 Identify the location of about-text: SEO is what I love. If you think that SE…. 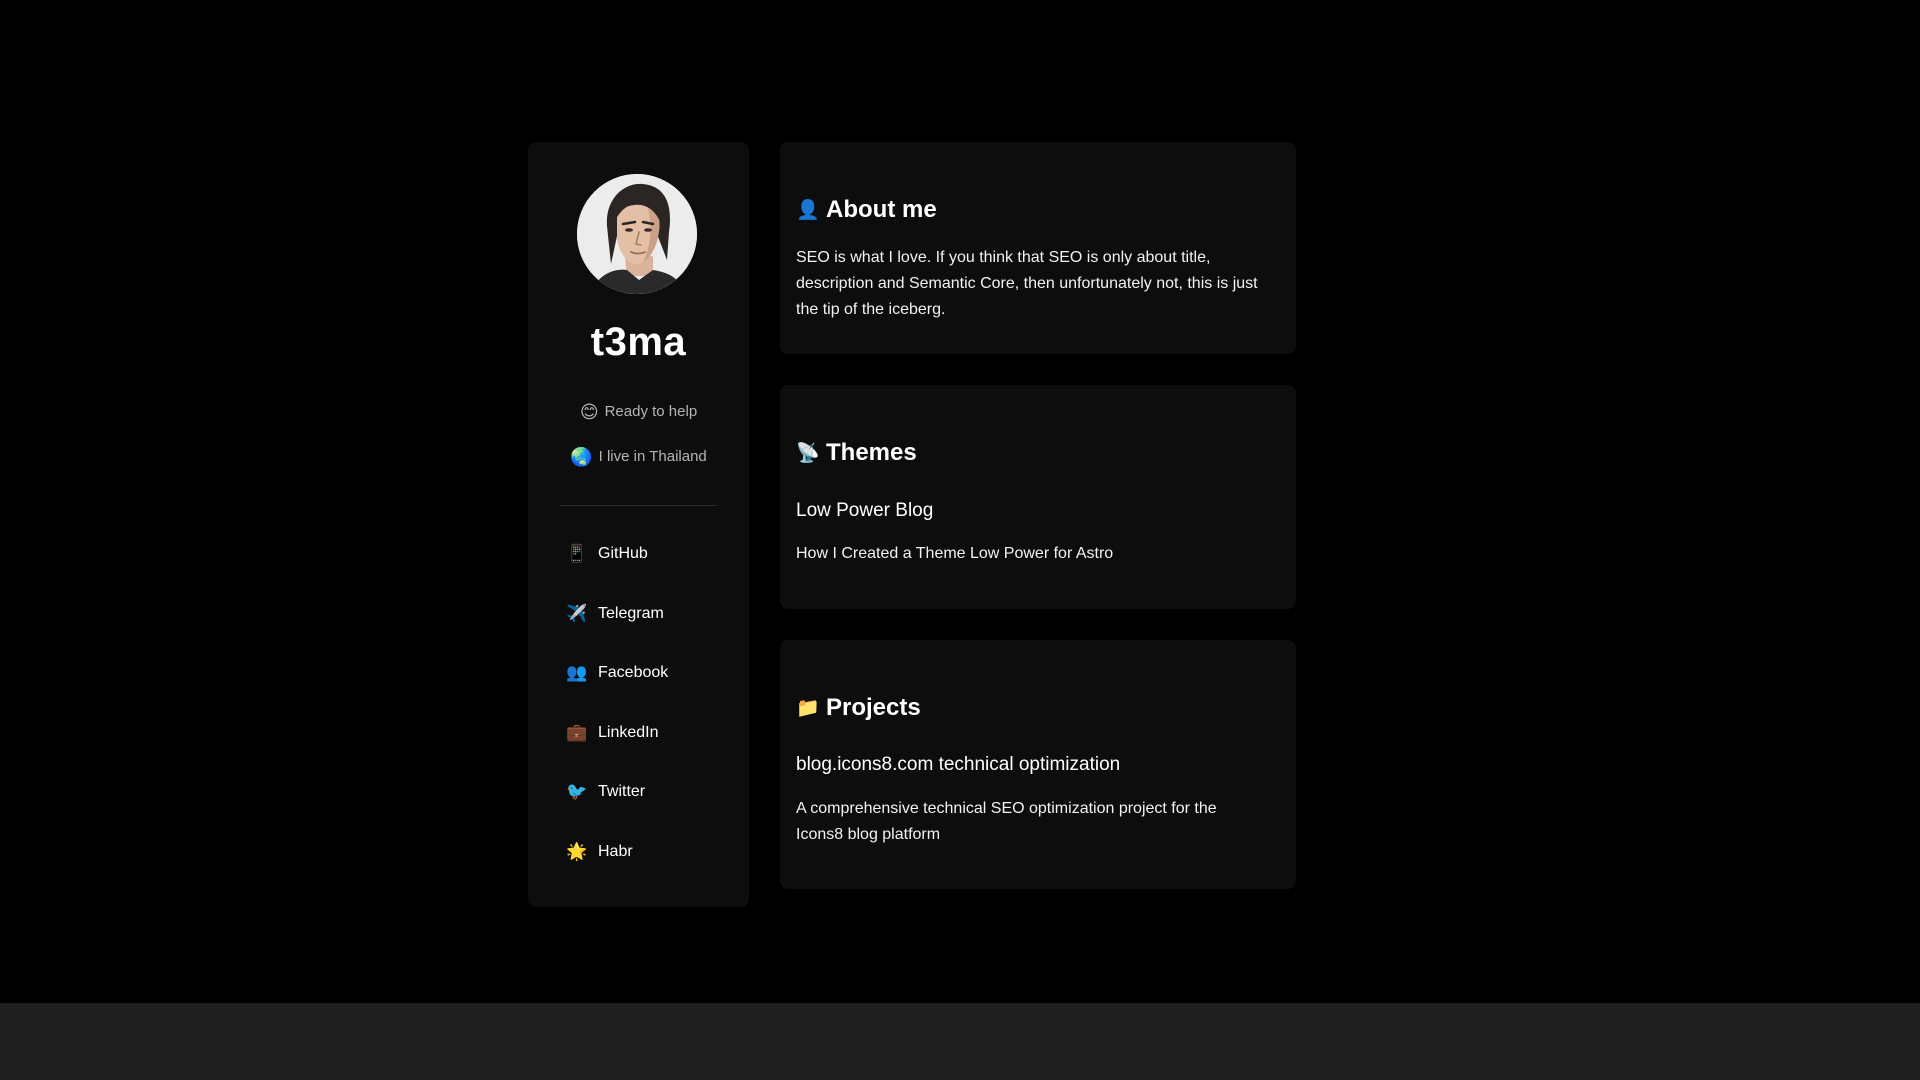
(1027, 283).